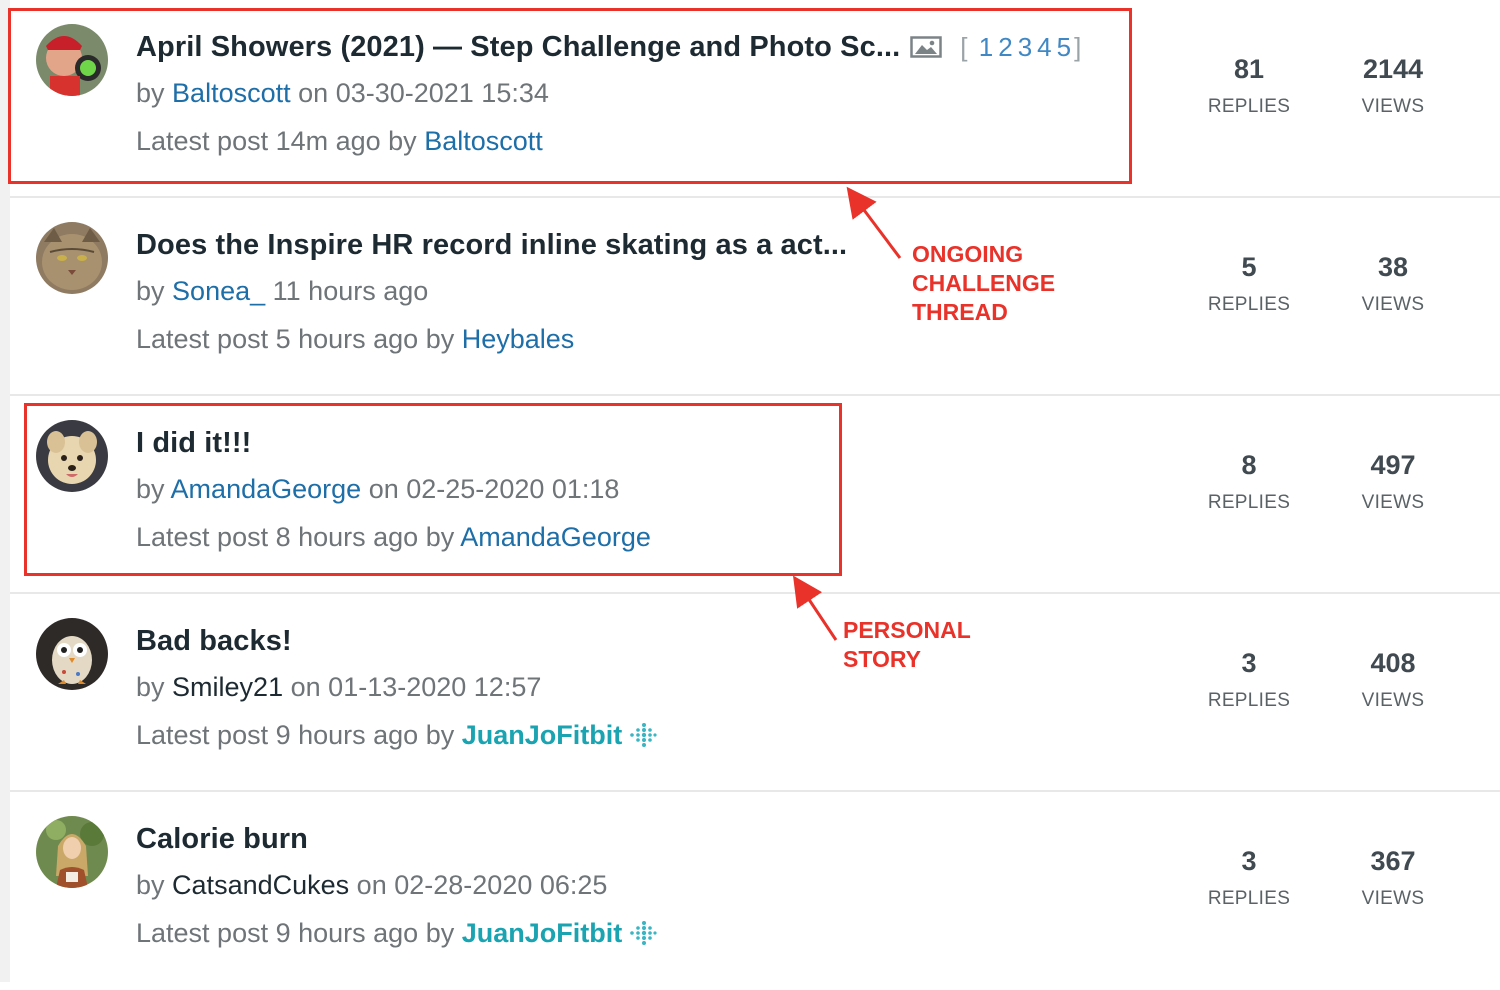  I want to click on annotation-line: THREAD, so click(960, 312).